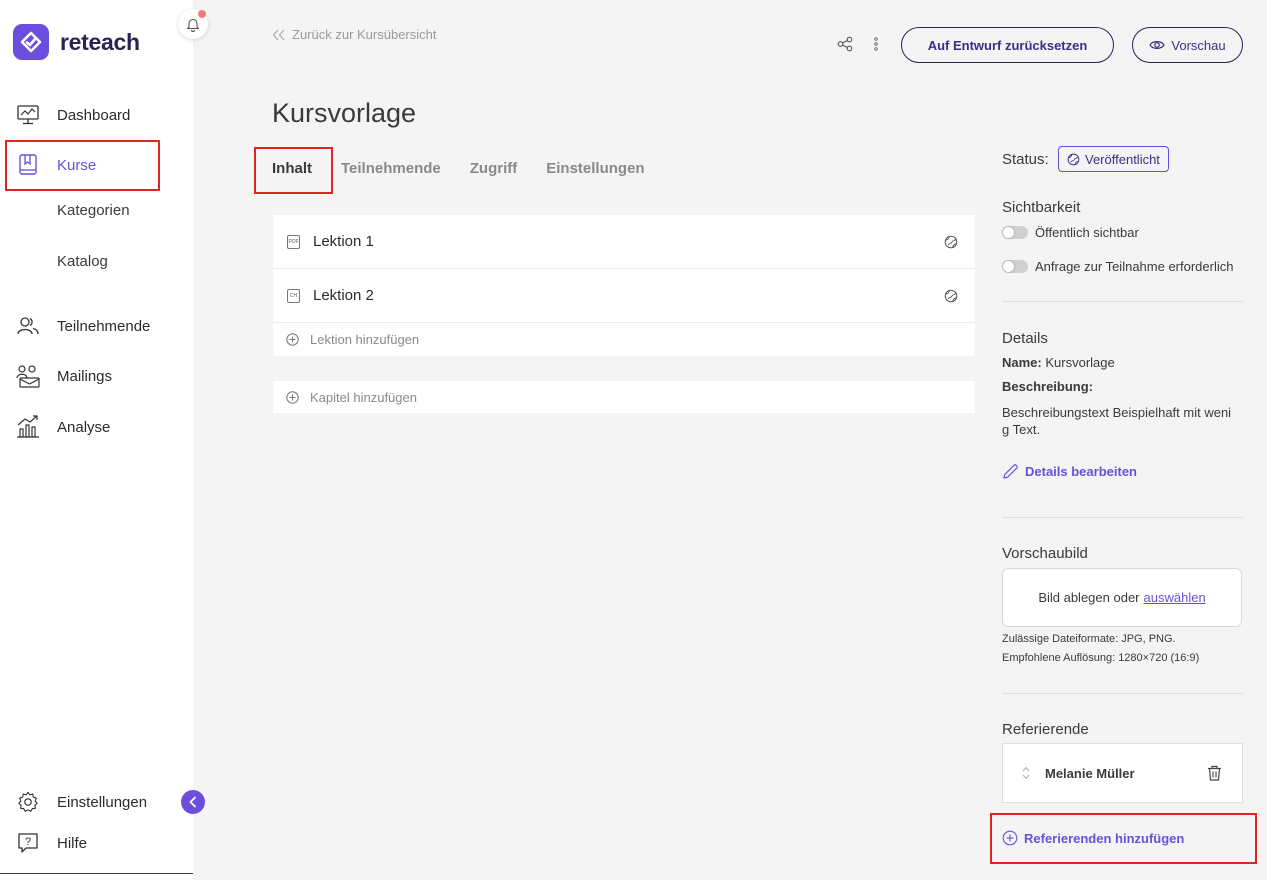 This screenshot has width=1267, height=880. Describe the element at coordinates (94, 115) in the screenshot. I see `sidebar-item-label: Dashboard` at that location.